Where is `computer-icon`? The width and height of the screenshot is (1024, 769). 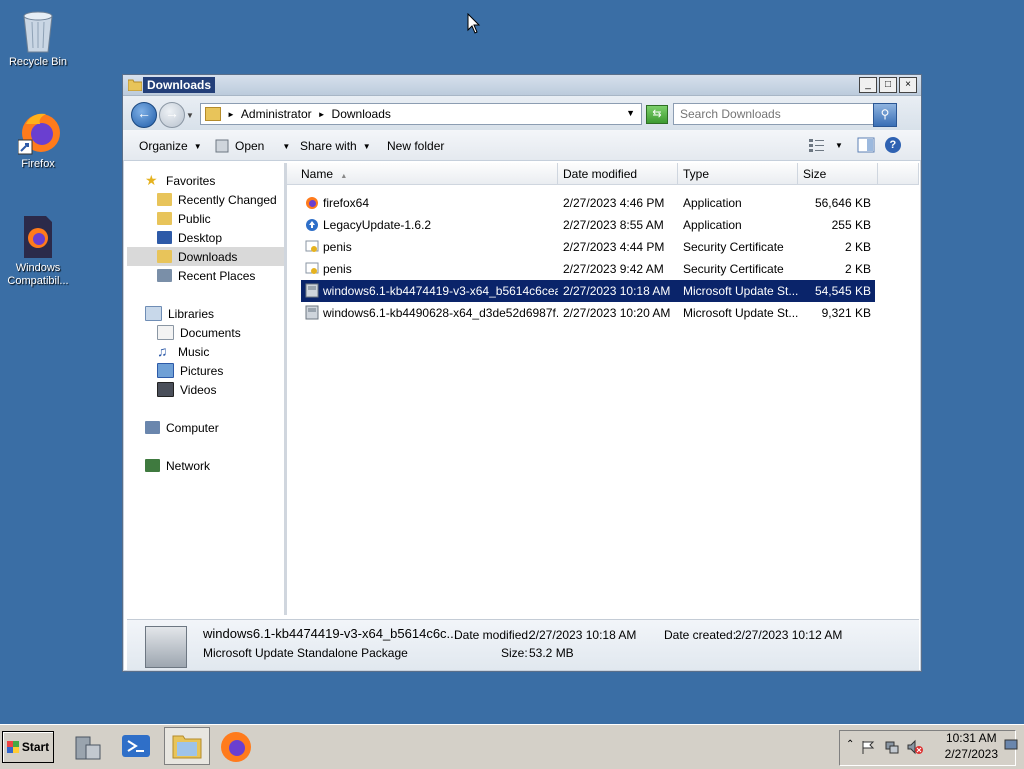
computer-icon is located at coordinates (152, 427).